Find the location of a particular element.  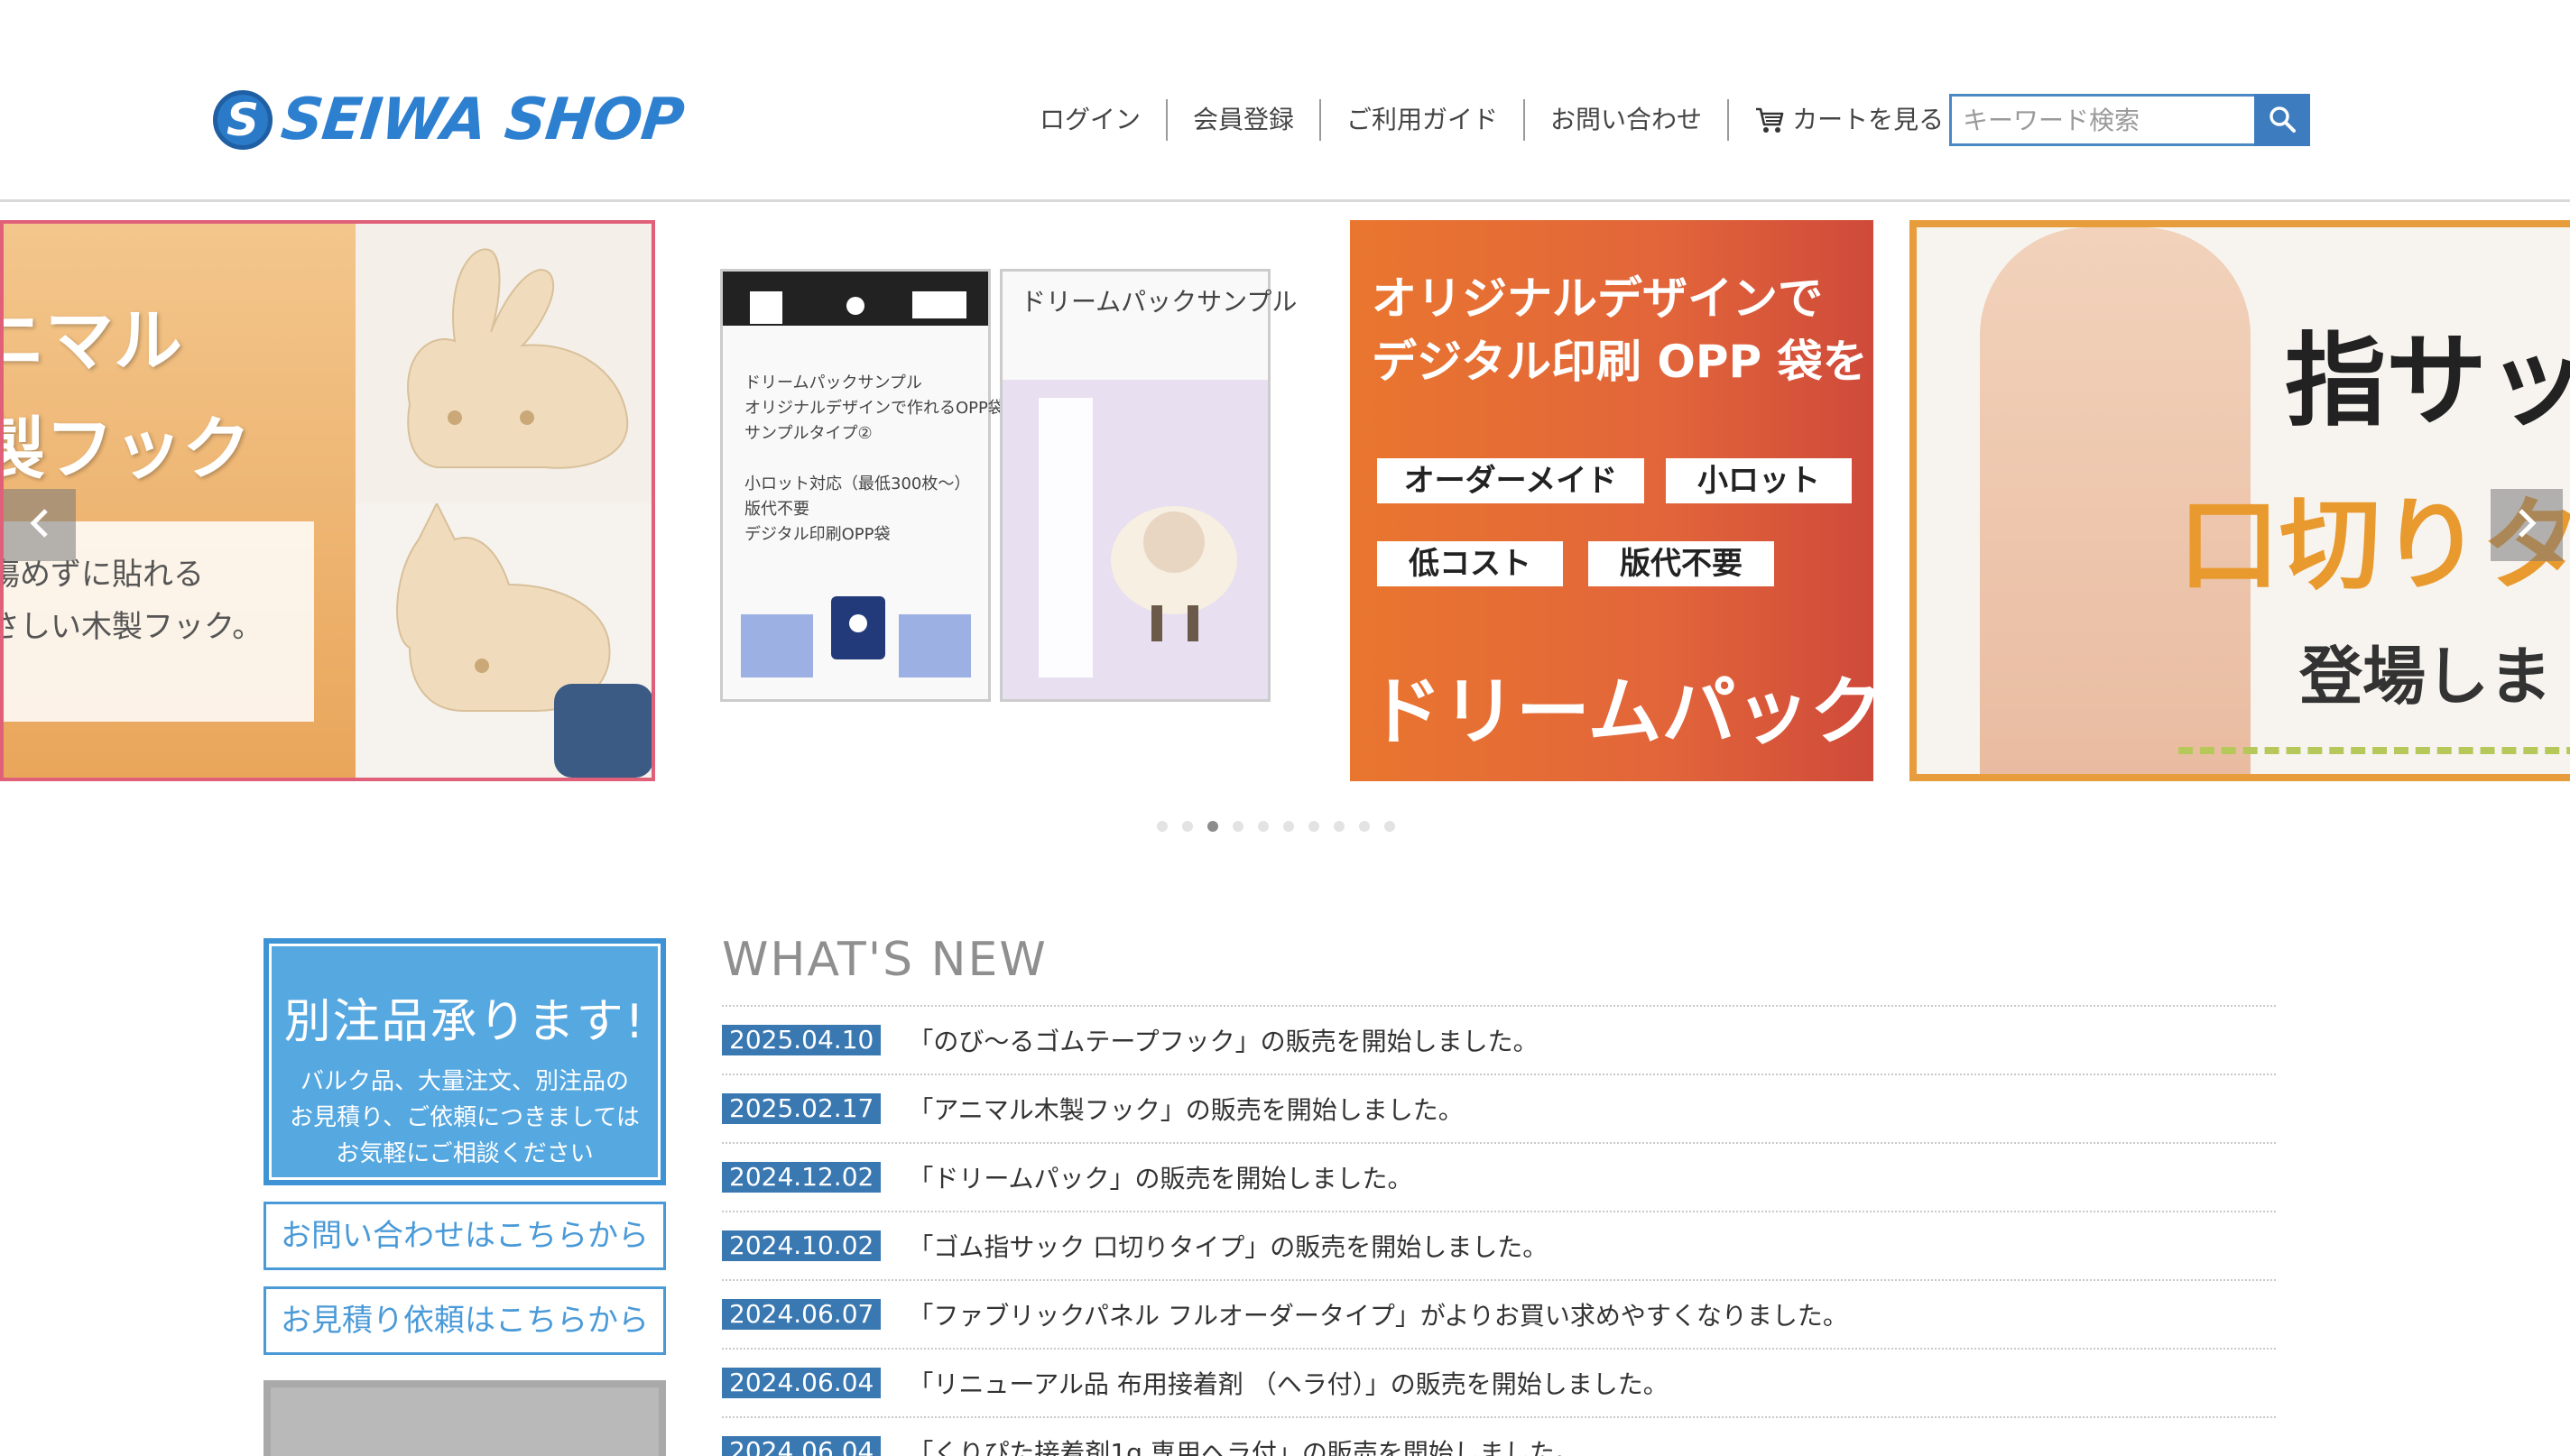

search-icon is located at coordinates (2282, 120).